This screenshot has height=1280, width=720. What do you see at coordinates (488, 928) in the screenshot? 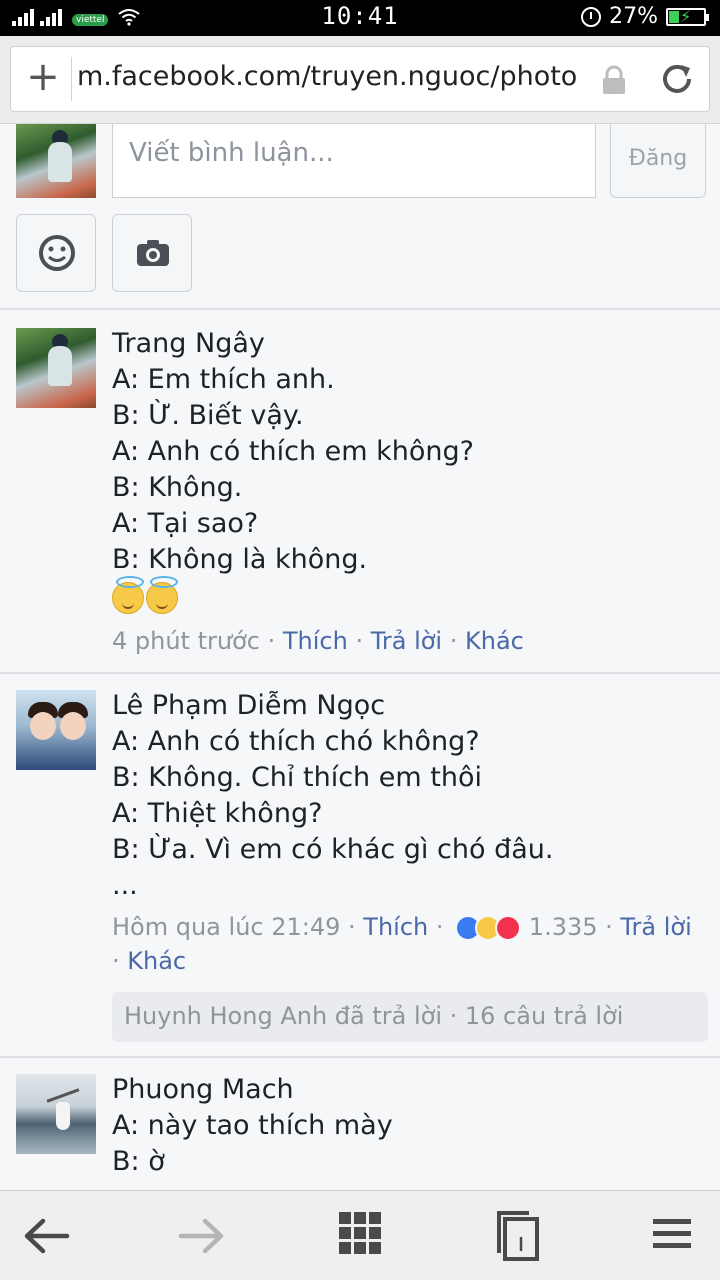
I see `reactions-summary` at bounding box center [488, 928].